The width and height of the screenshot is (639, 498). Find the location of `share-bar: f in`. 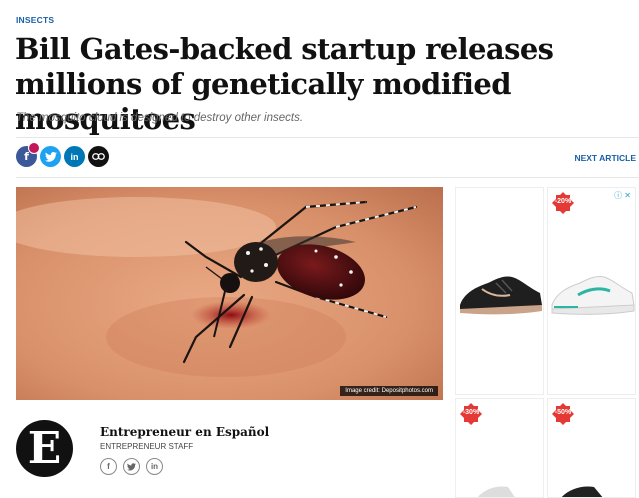

share-bar: f in is located at coordinates (62, 154).